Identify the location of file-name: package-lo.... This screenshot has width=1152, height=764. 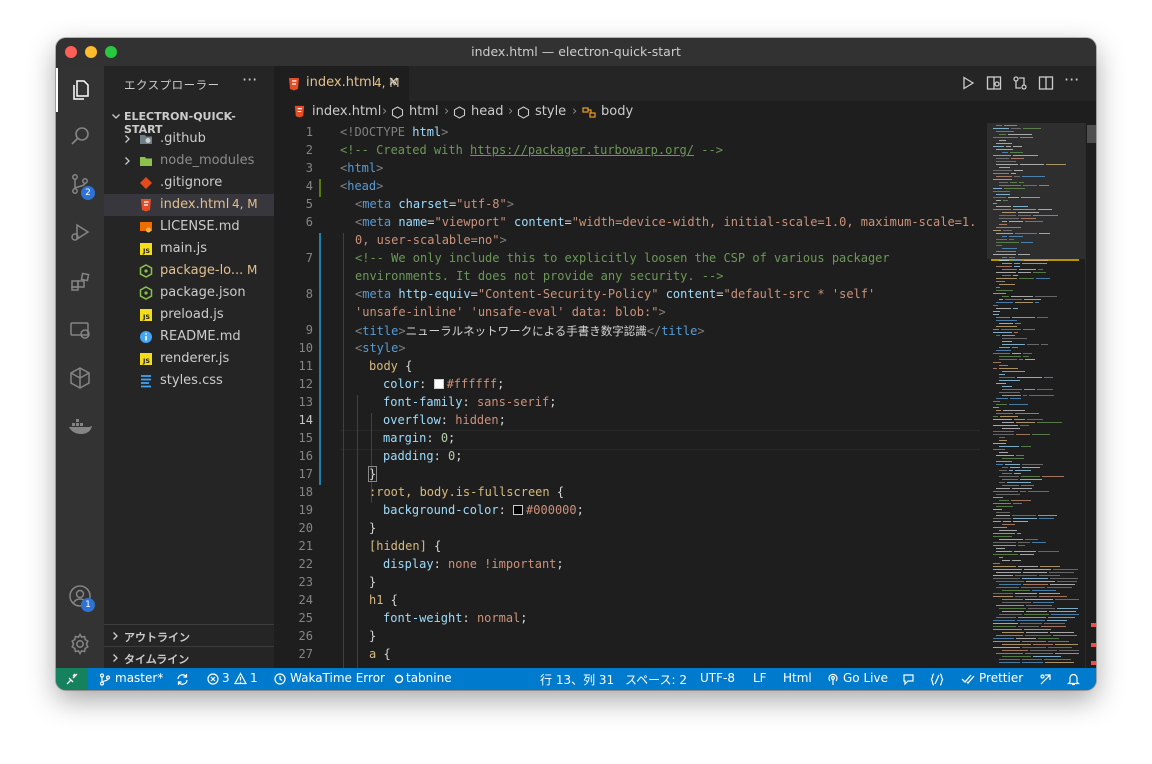
(202, 270).